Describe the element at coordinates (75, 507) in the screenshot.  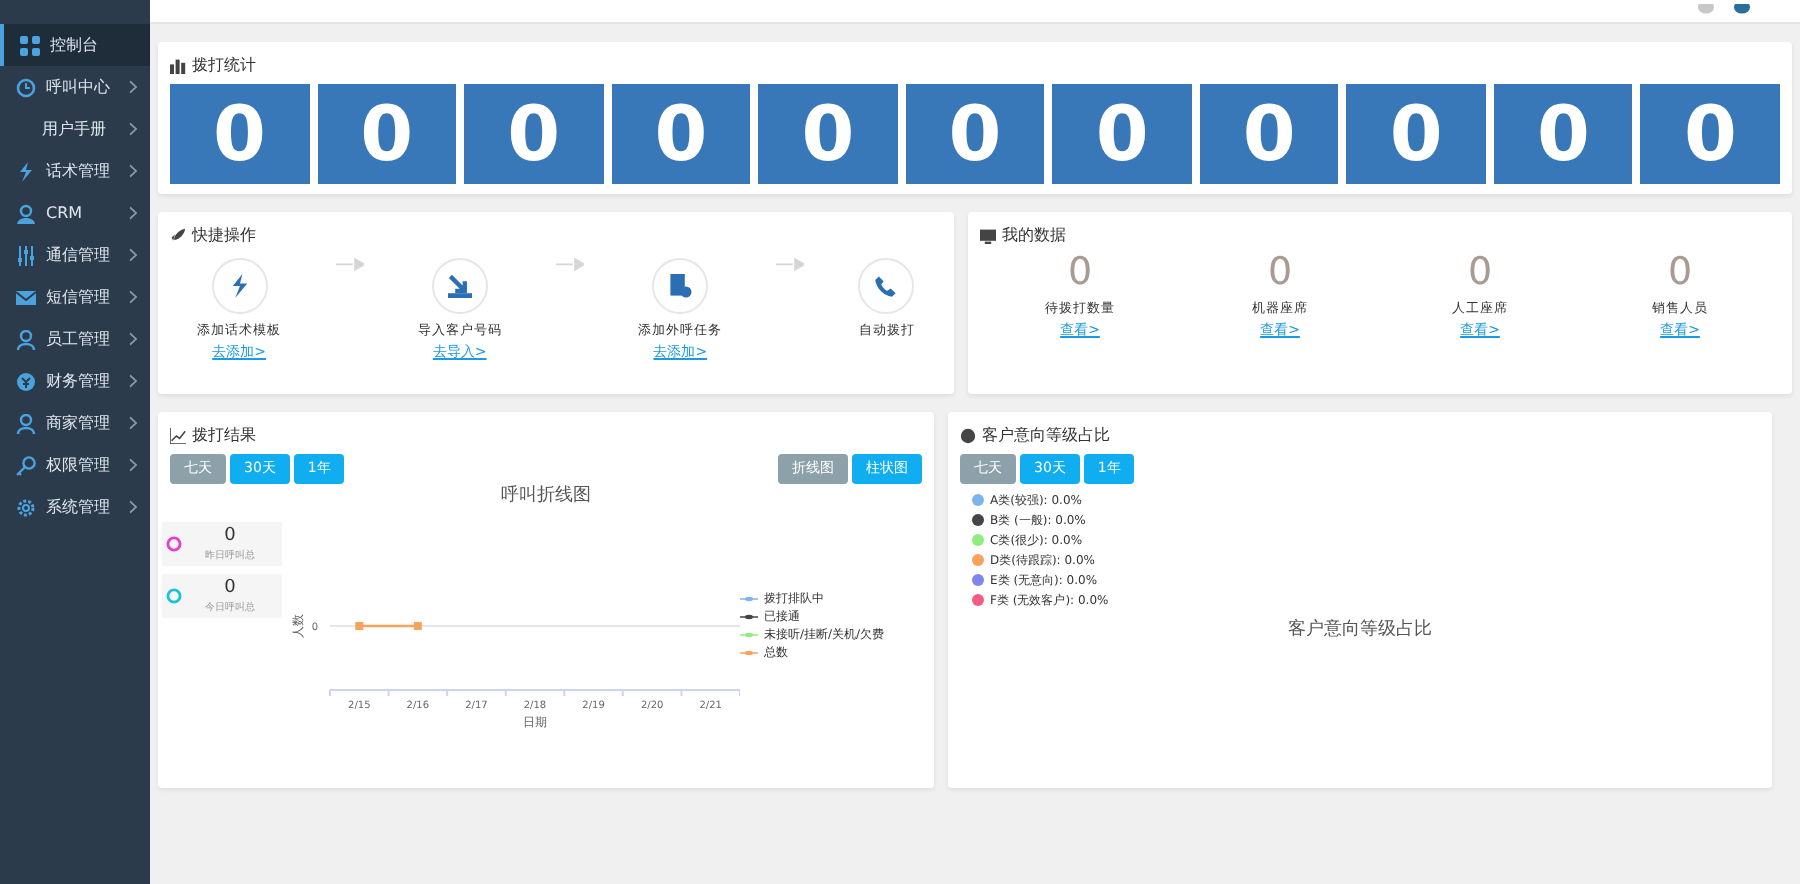
I see `sidebar-item: 系统管理` at that location.